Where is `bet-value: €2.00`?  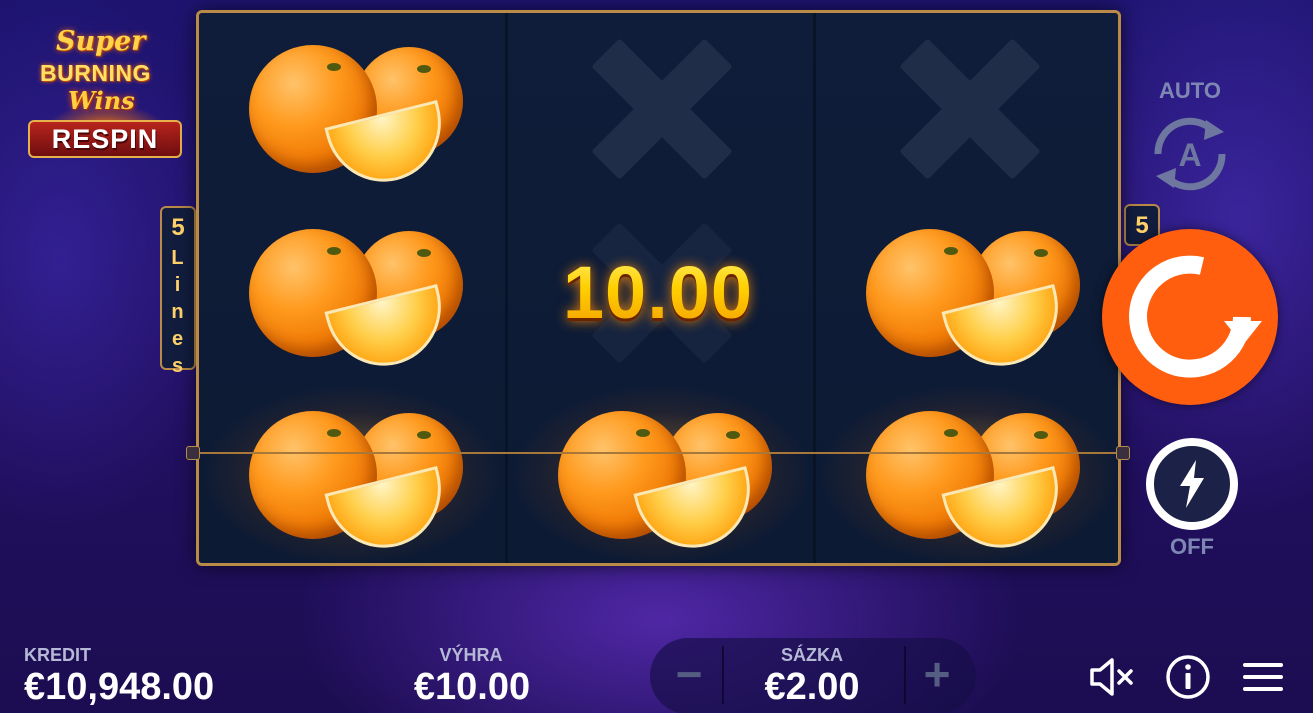
bet-value: €2.00 is located at coordinates (812, 687).